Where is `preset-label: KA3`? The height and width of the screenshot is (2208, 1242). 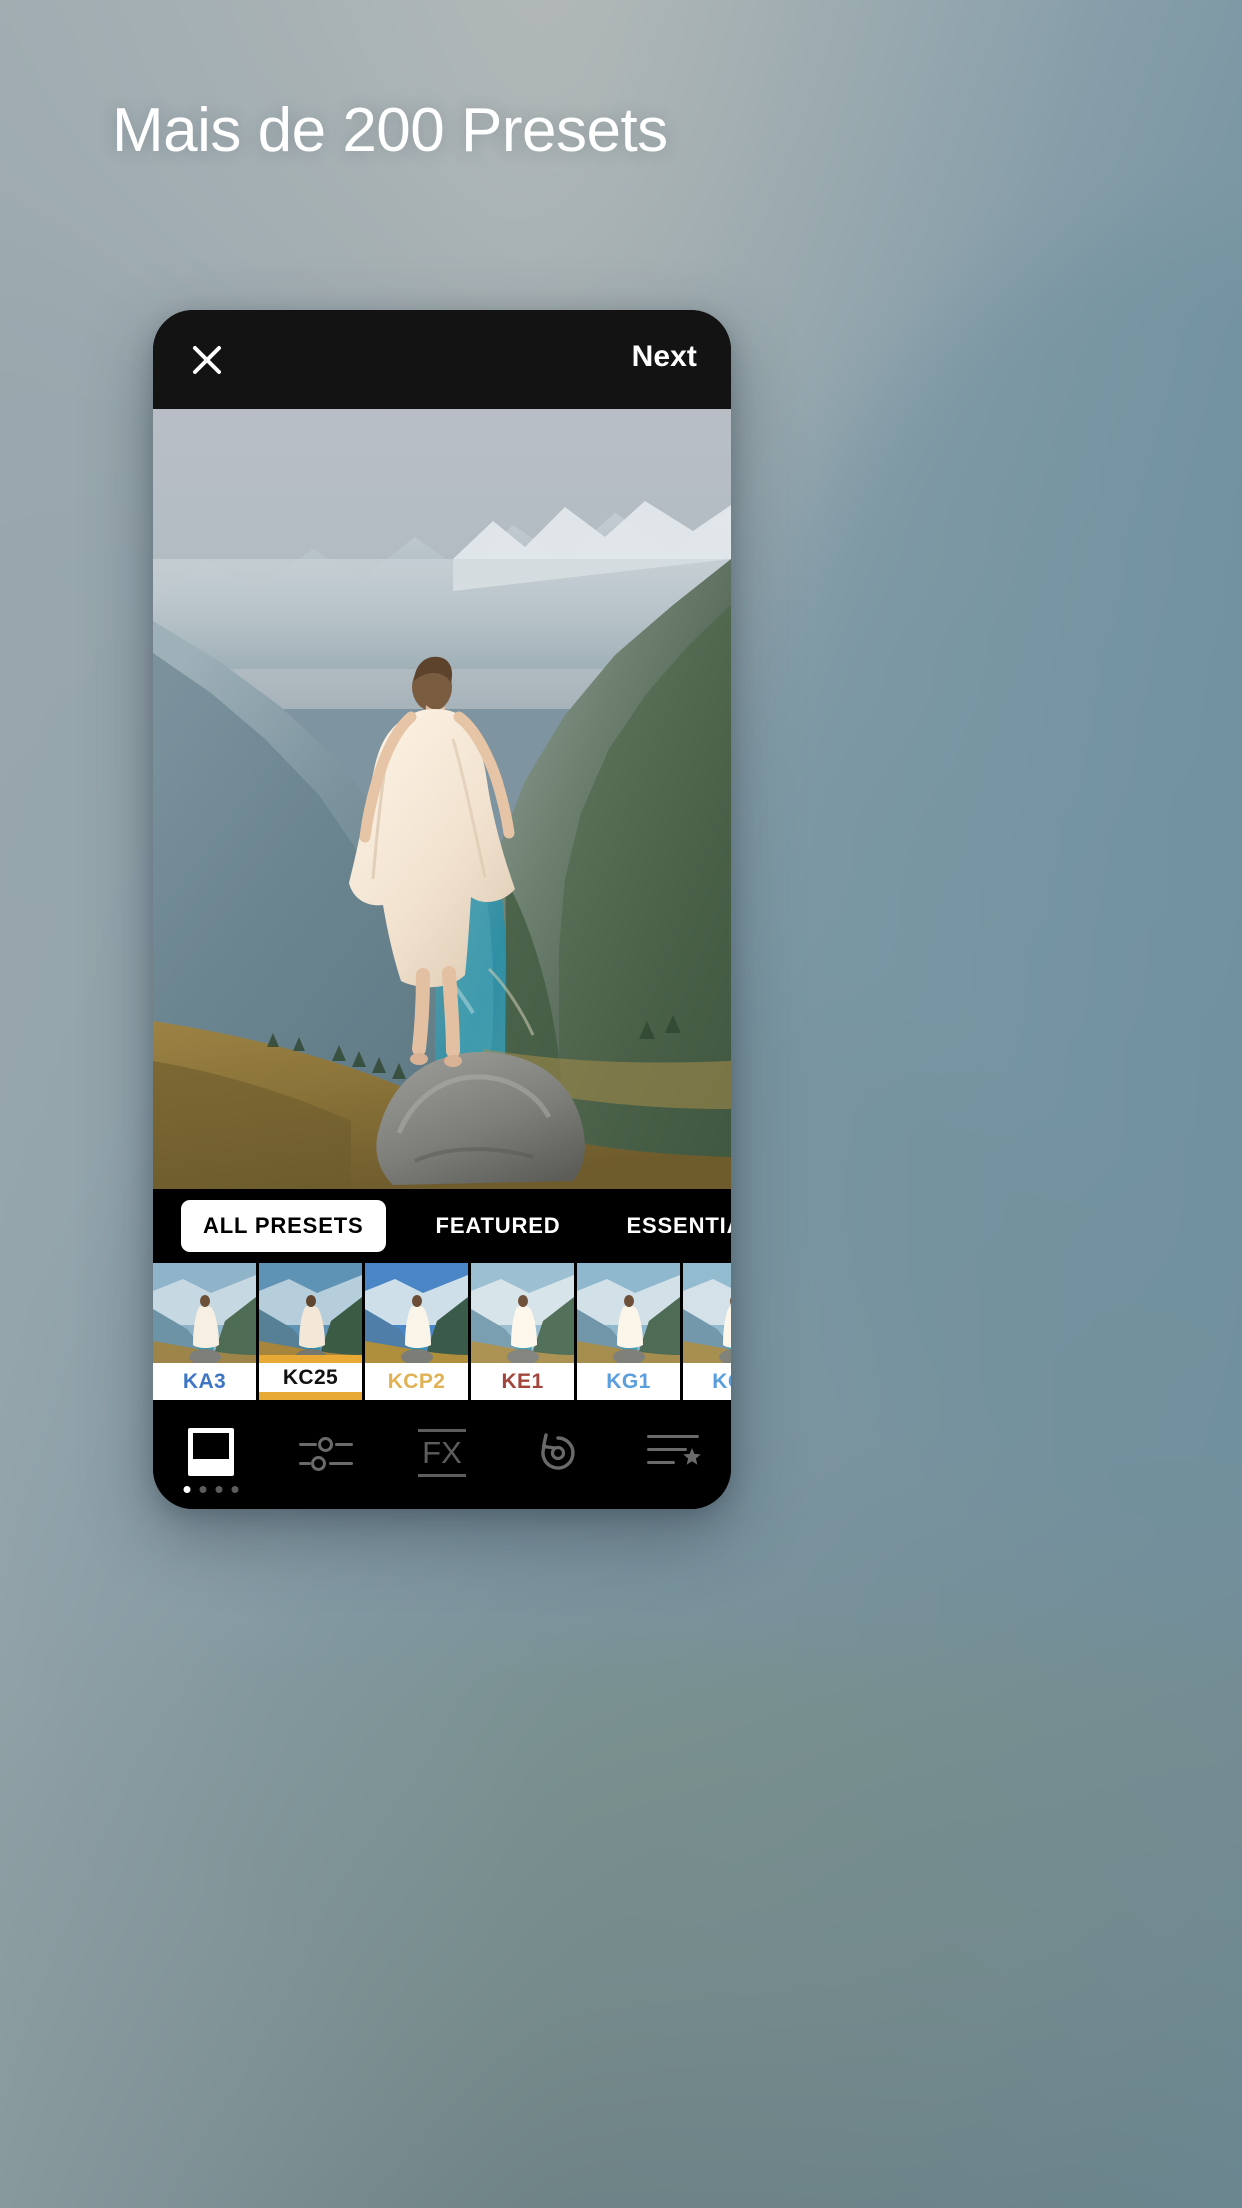 preset-label: KA3 is located at coordinates (204, 1381).